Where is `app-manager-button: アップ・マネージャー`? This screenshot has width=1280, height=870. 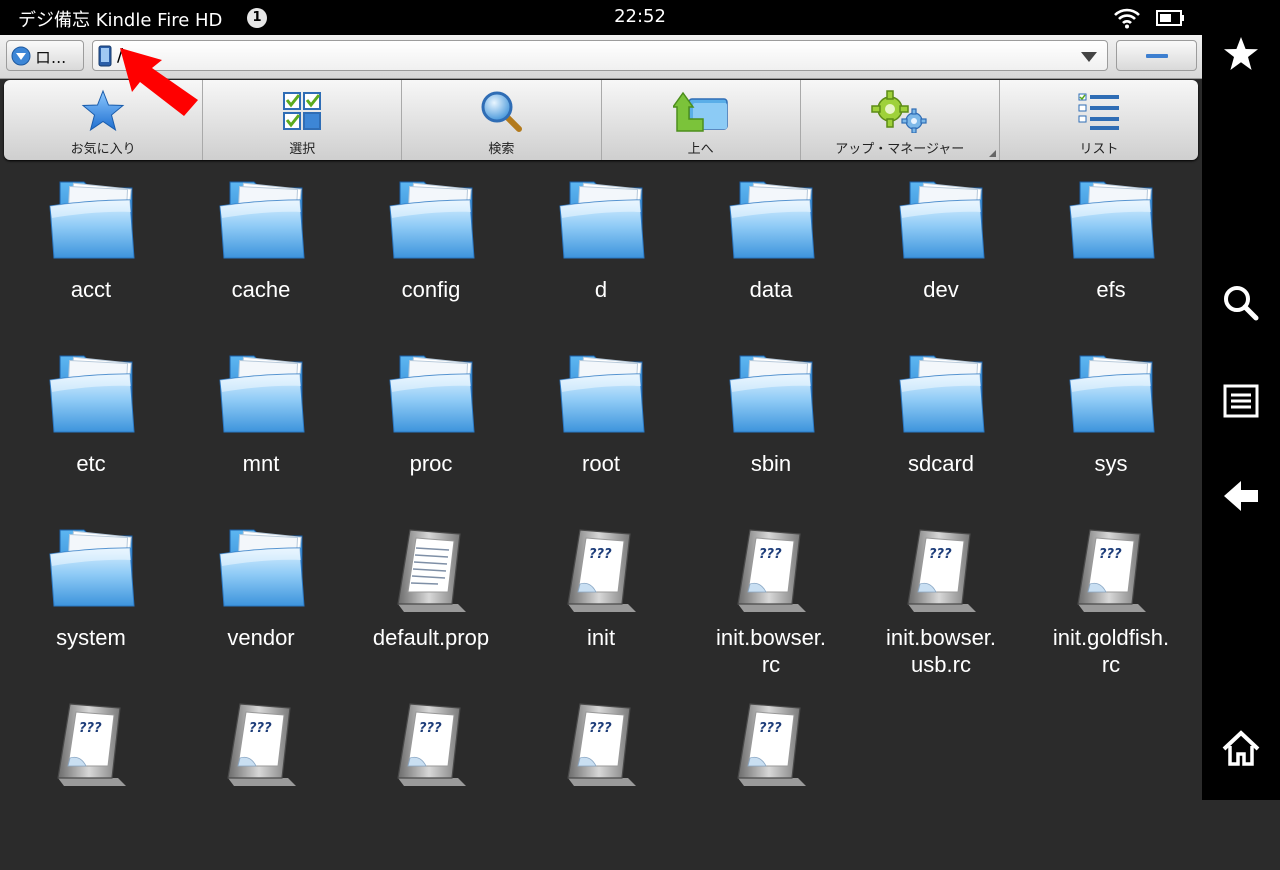 app-manager-button: アップ・マネージャー is located at coordinates (900, 120).